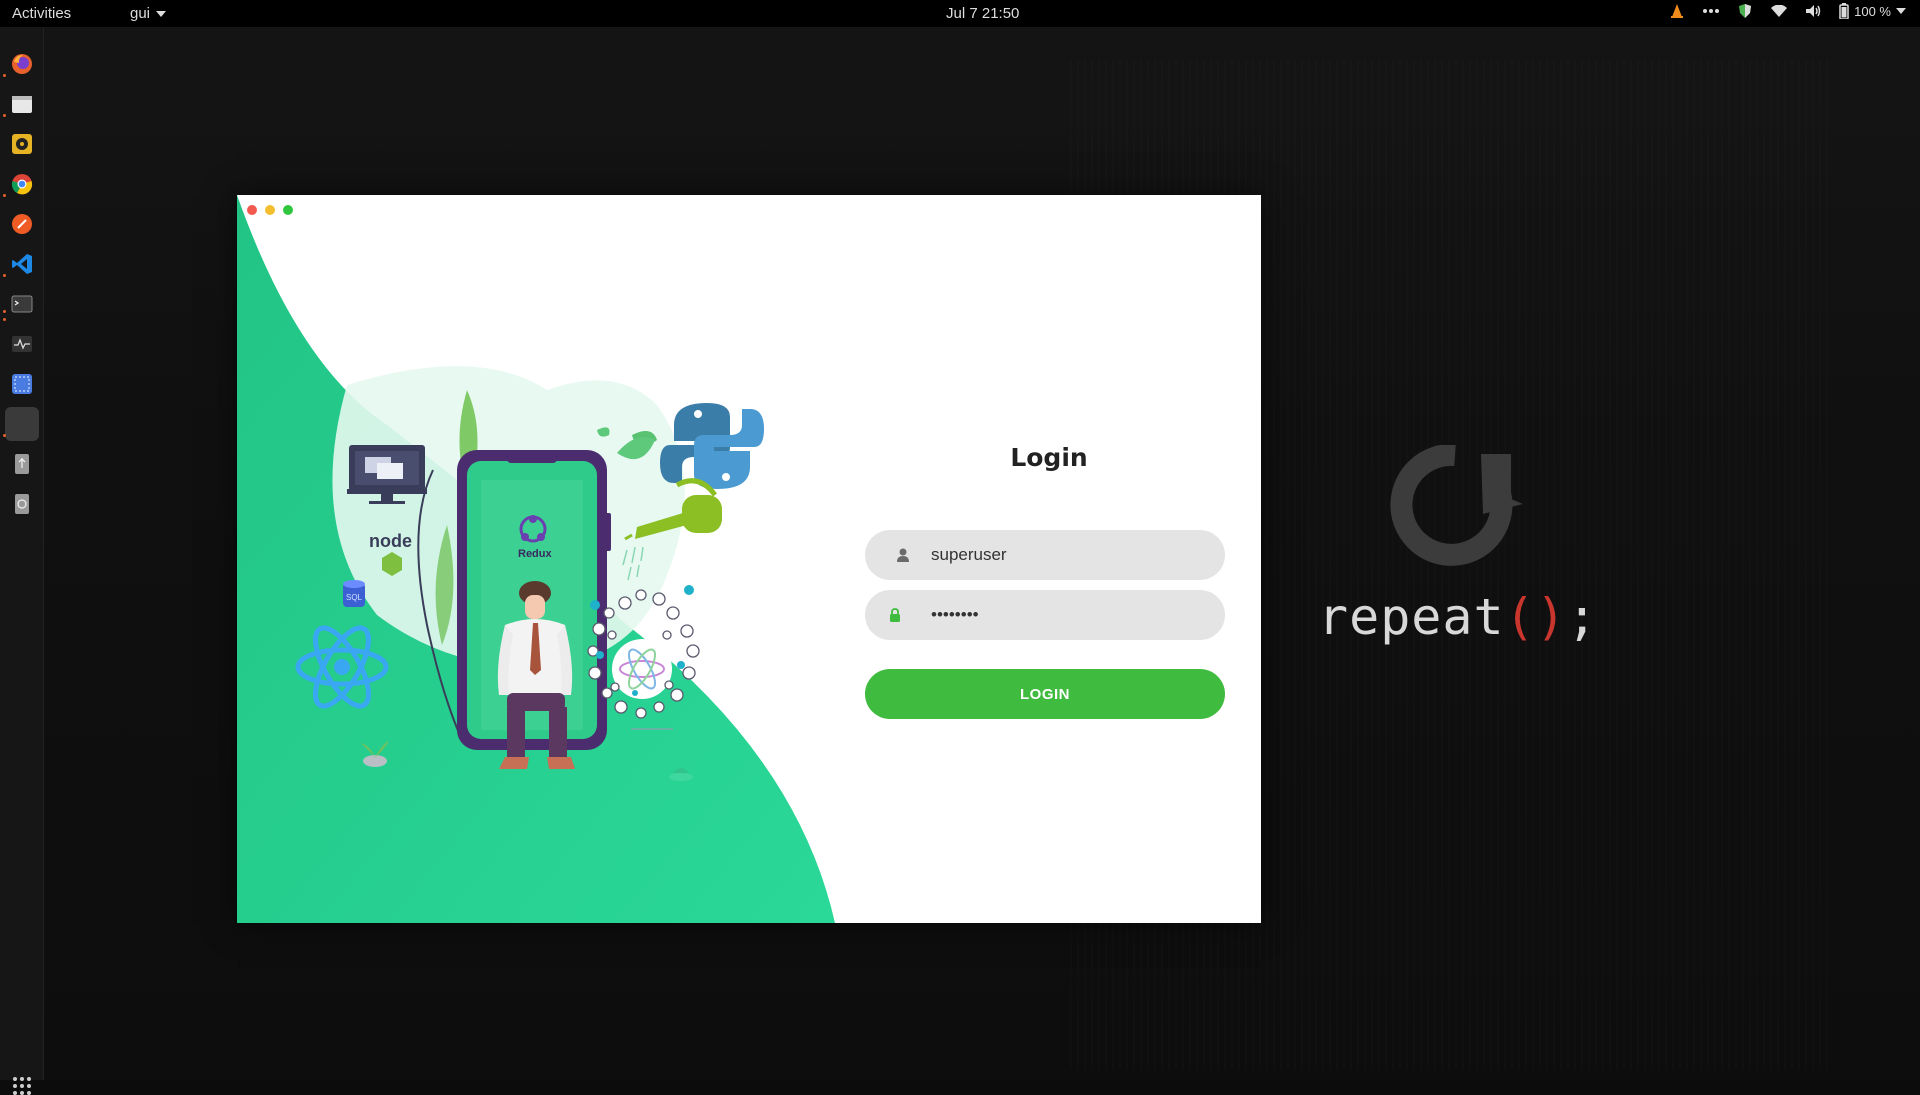 This screenshot has height=1095, width=1920. I want to click on lock-icon, so click(895, 615).